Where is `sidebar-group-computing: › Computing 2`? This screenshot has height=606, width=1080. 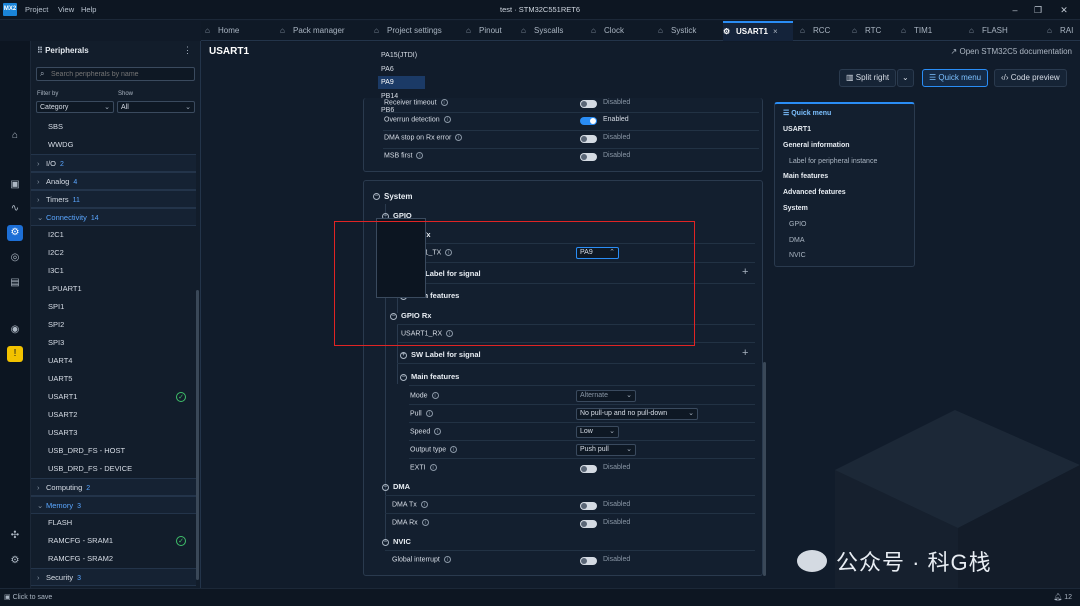 sidebar-group-computing: › Computing 2 is located at coordinates (113, 487).